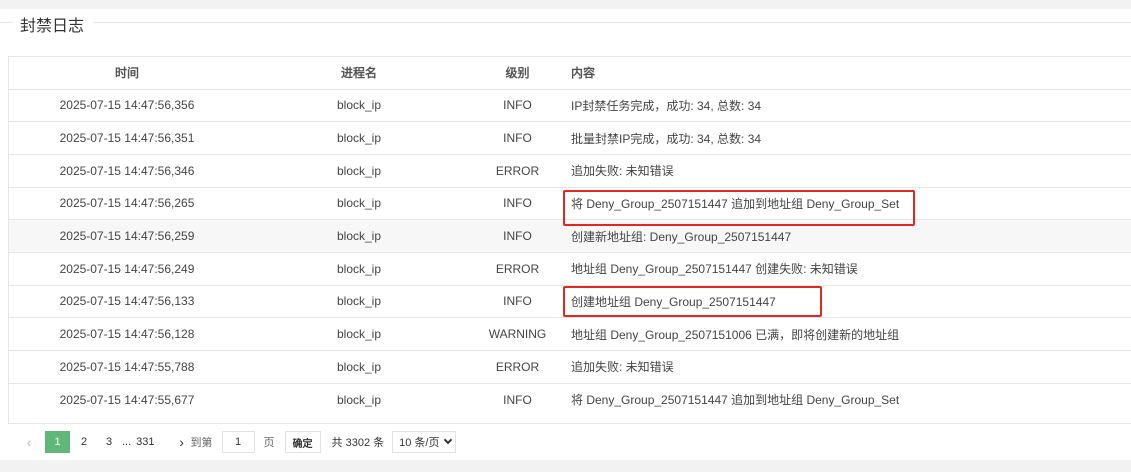 The width and height of the screenshot is (1131, 472). I want to click on column-header-content: 内容, so click(846, 73).